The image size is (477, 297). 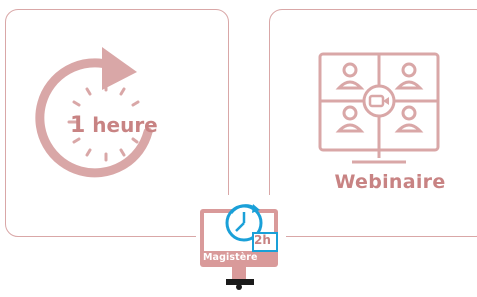 What do you see at coordinates (230, 257) in the screenshot?
I see `badge-platform: Magistère` at bounding box center [230, 257].